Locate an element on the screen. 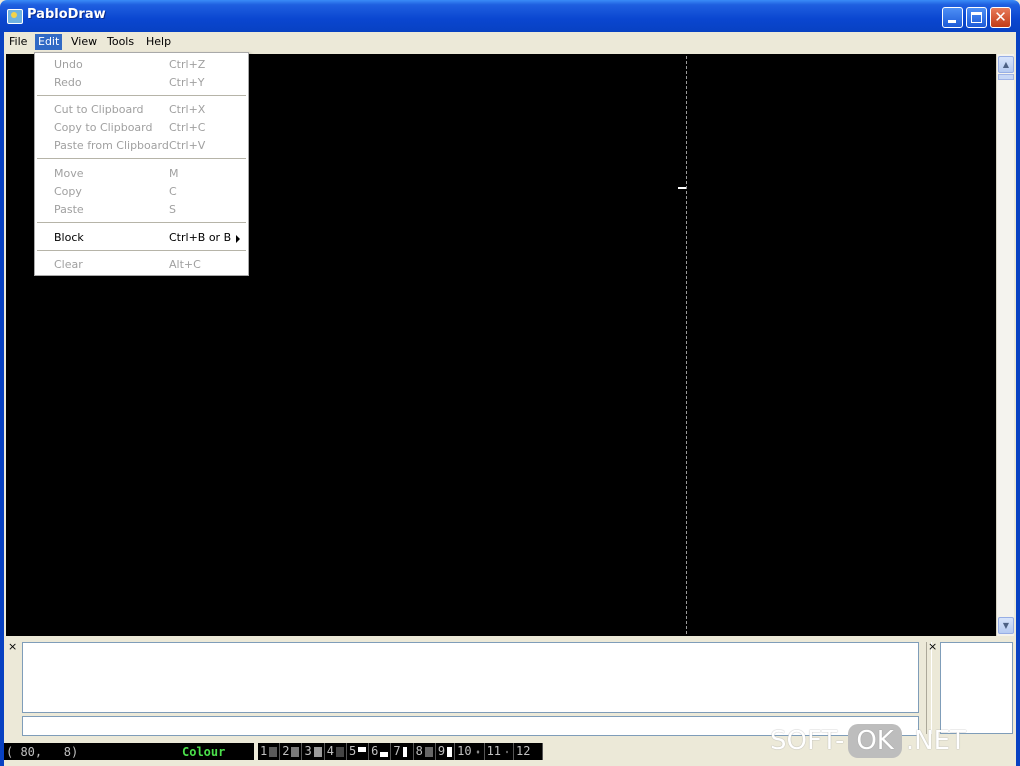 This screenshot has width=1020, height=766. menu-item-label: Clear is located at coordinates (68, 264).